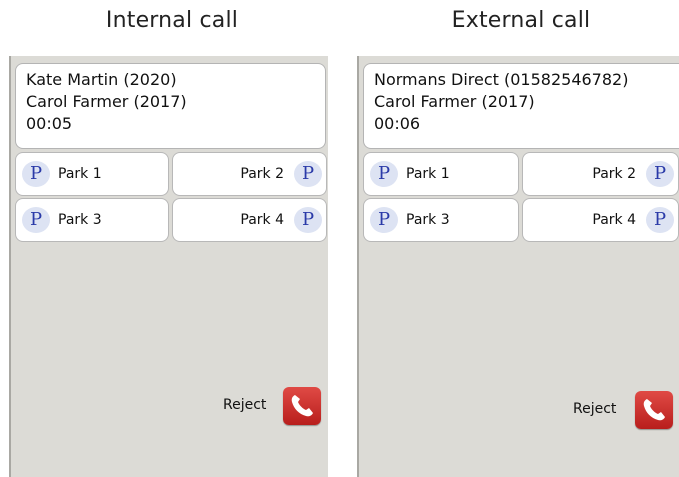 The height and width of the screenshot is (477, 679). What do you see at coordinates (501, 79) in the screenshot?
I see `caller-name: Normans Direct (01582546782)` at bounding box center [501, 79].